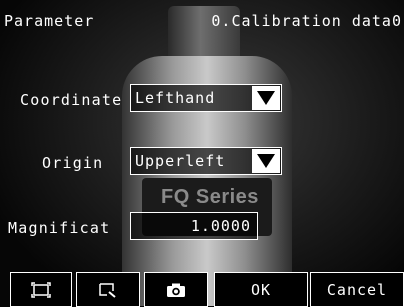  Describe the element at coordinates (210, 197) in the screenshot. I see `bottle-label-text: FQ Series` at that location.